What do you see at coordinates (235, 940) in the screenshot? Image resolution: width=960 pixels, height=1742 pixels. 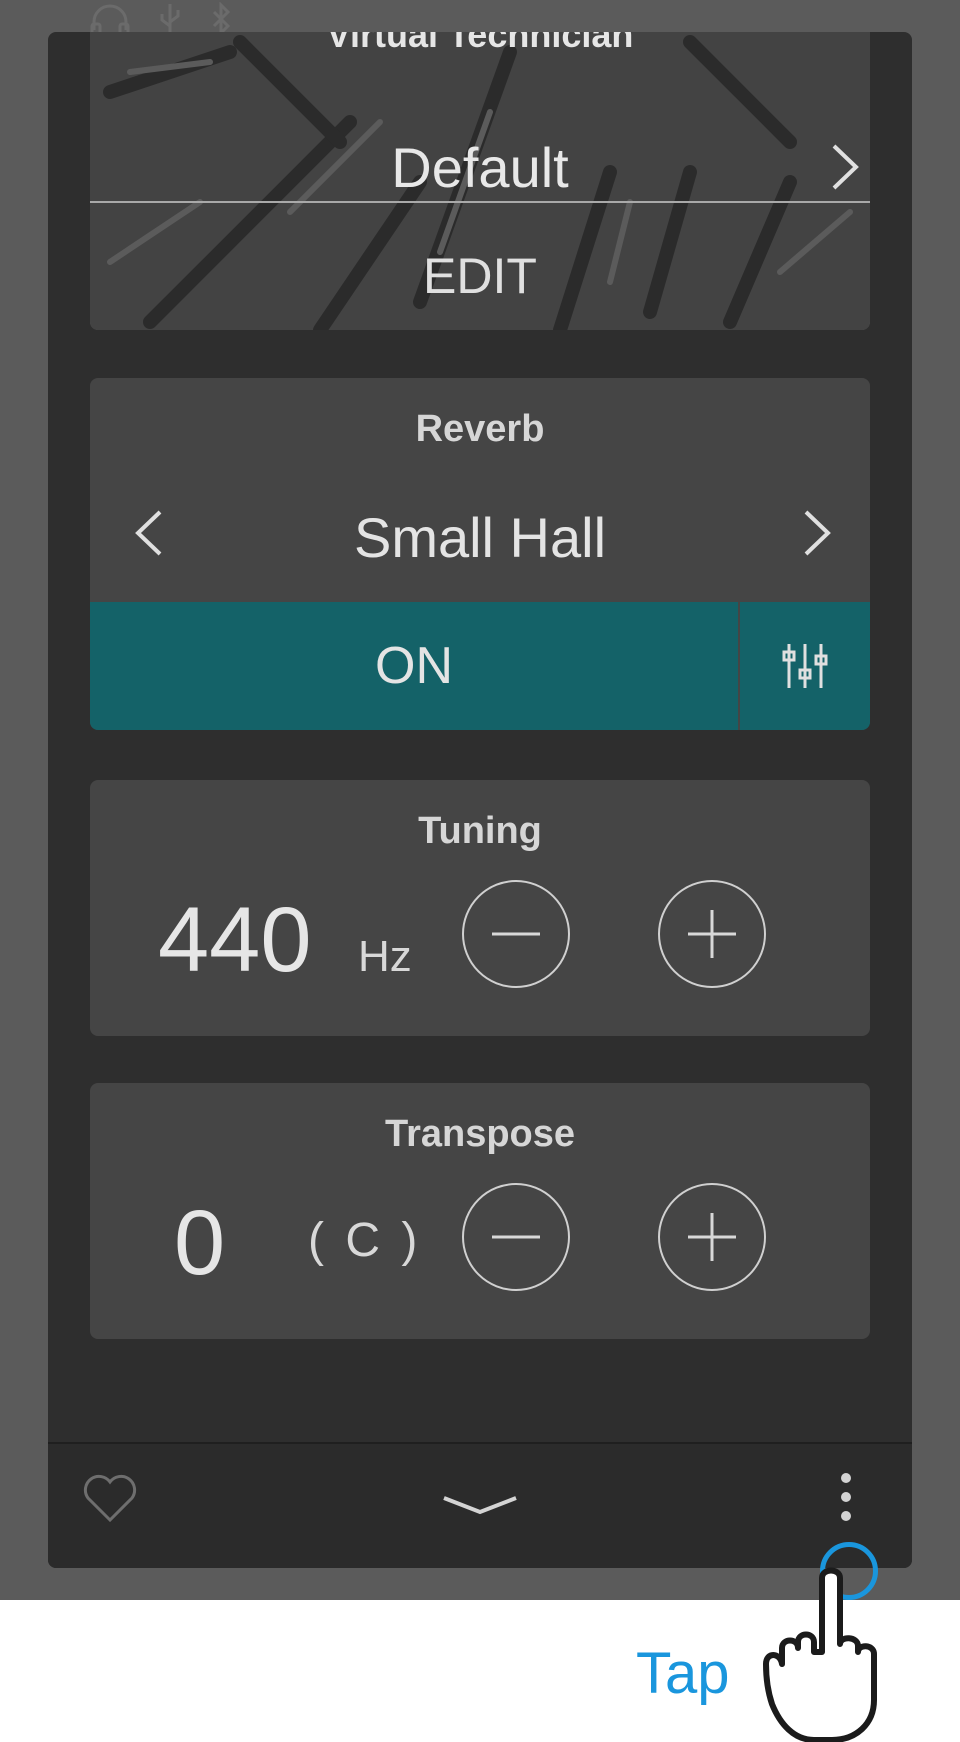 I see `tuning-value: 440` at bounding box center [235, 940].